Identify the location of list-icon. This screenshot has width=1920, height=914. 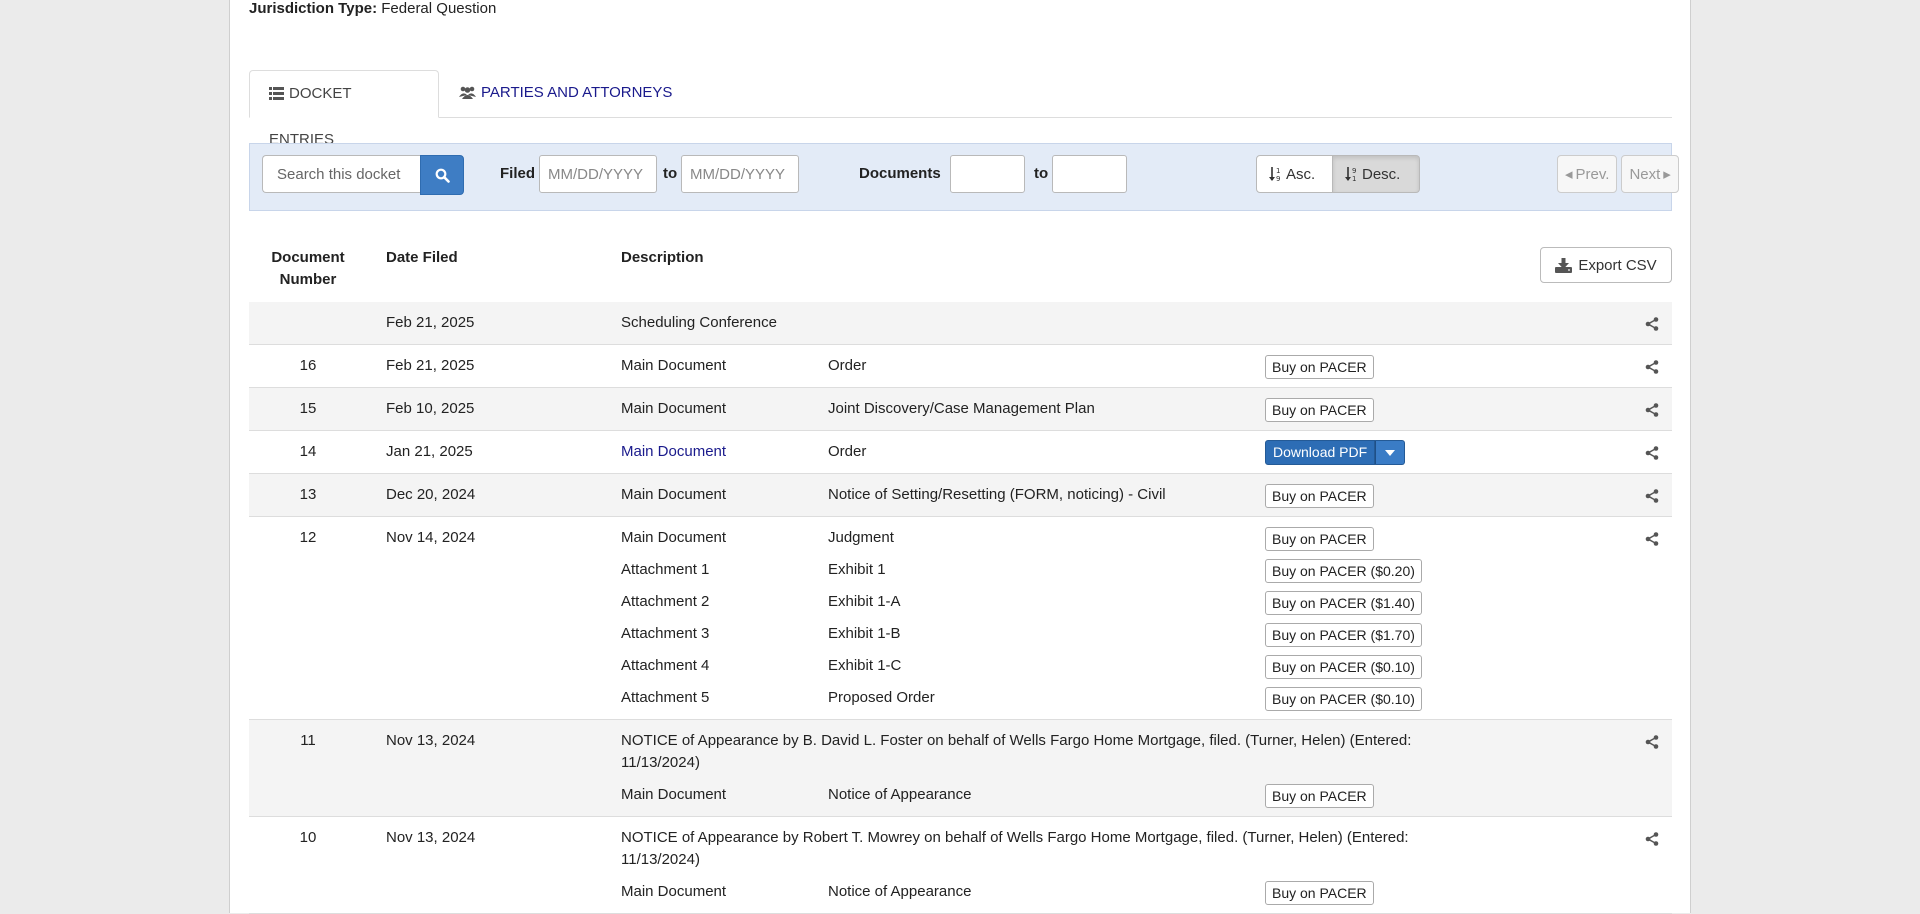
(276, 93).